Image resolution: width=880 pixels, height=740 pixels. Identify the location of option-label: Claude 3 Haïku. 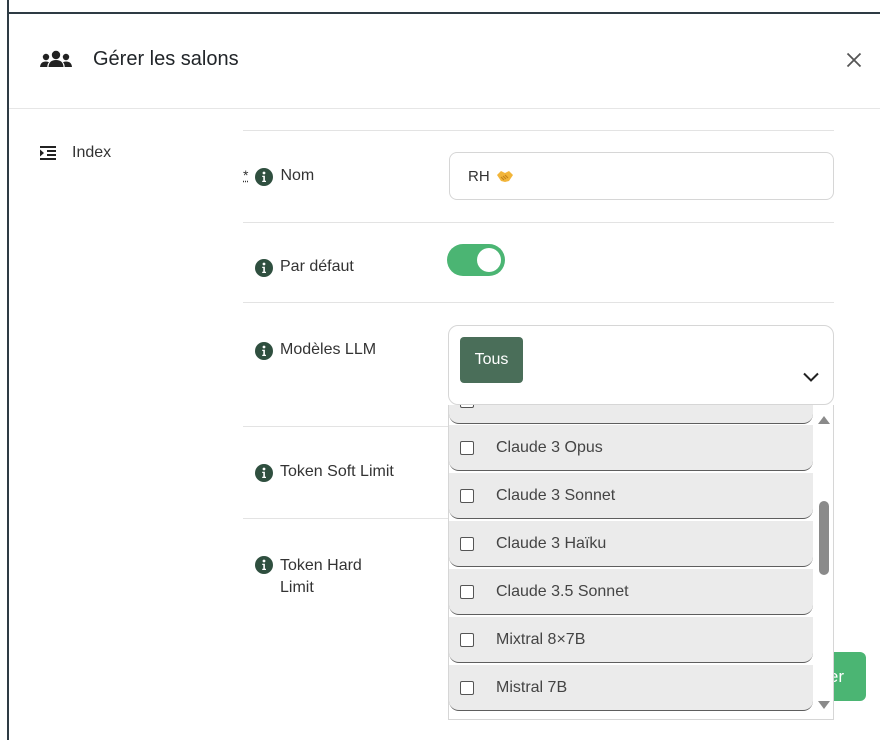
(551, 543).